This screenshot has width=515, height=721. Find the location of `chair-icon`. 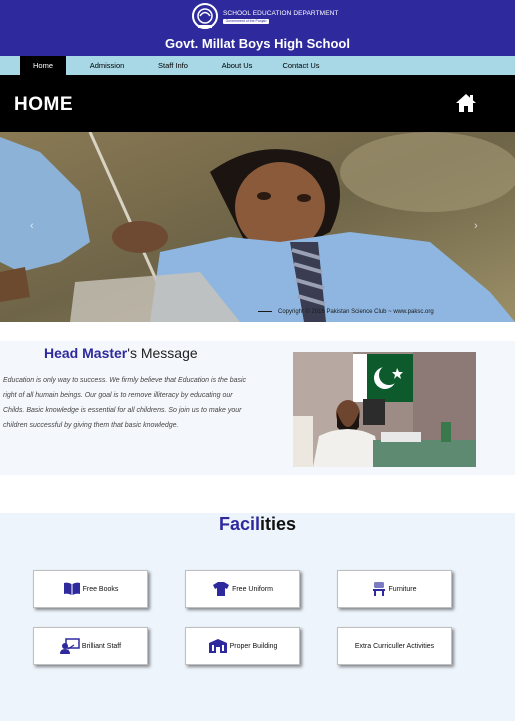

chair-icon is located at coordinates (379, 588).